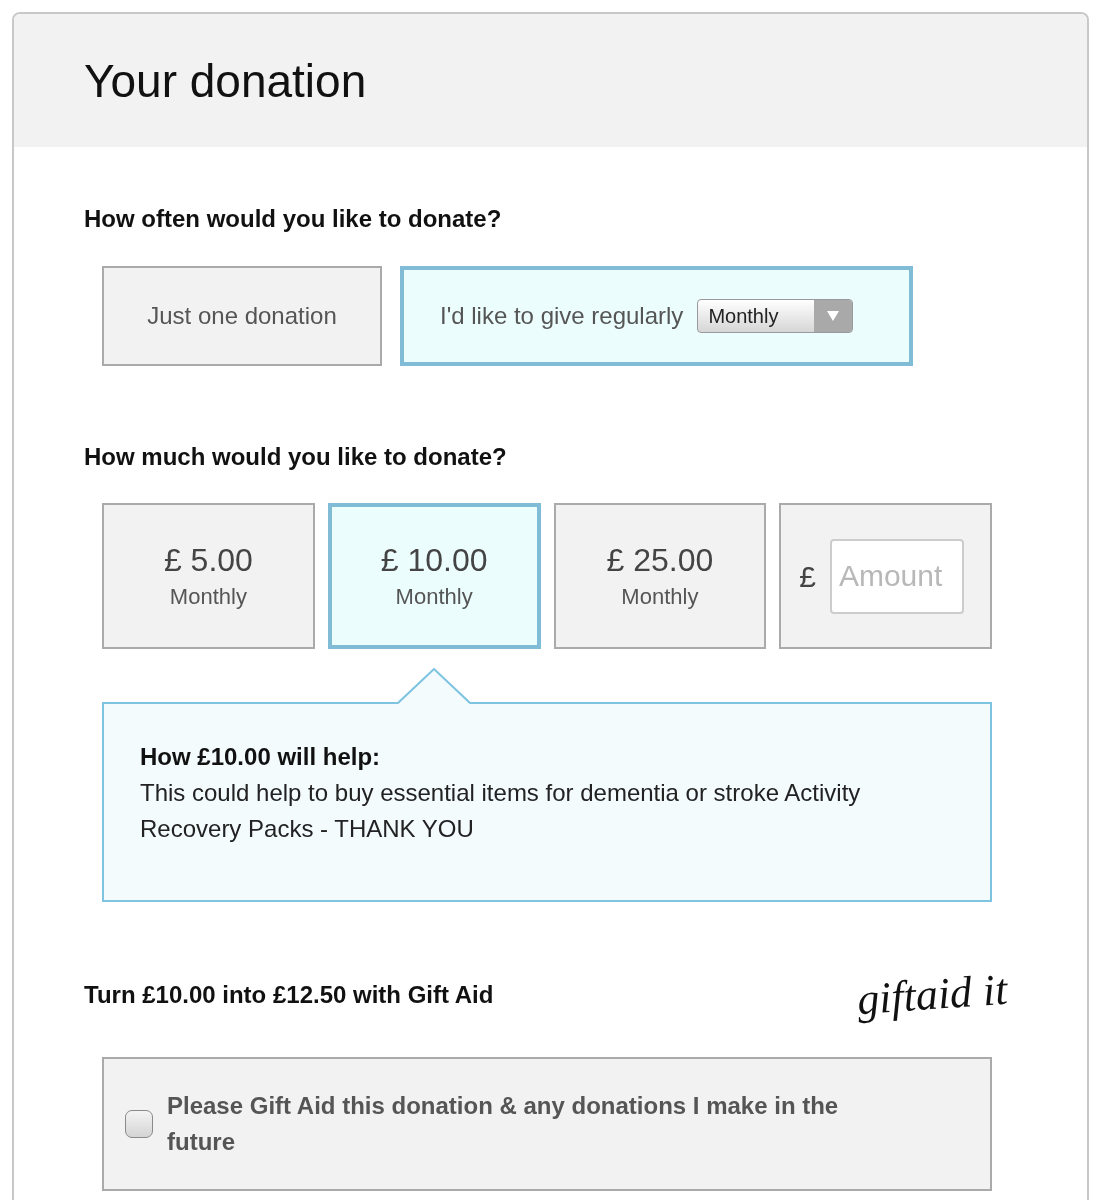 This screenshot has height=1200, width=1101. What do you see at coordinates (656, 316) in the screenshot?
I see `frequency-option: I'd like to give regularly Monthly` at bounding box center [656, 316].